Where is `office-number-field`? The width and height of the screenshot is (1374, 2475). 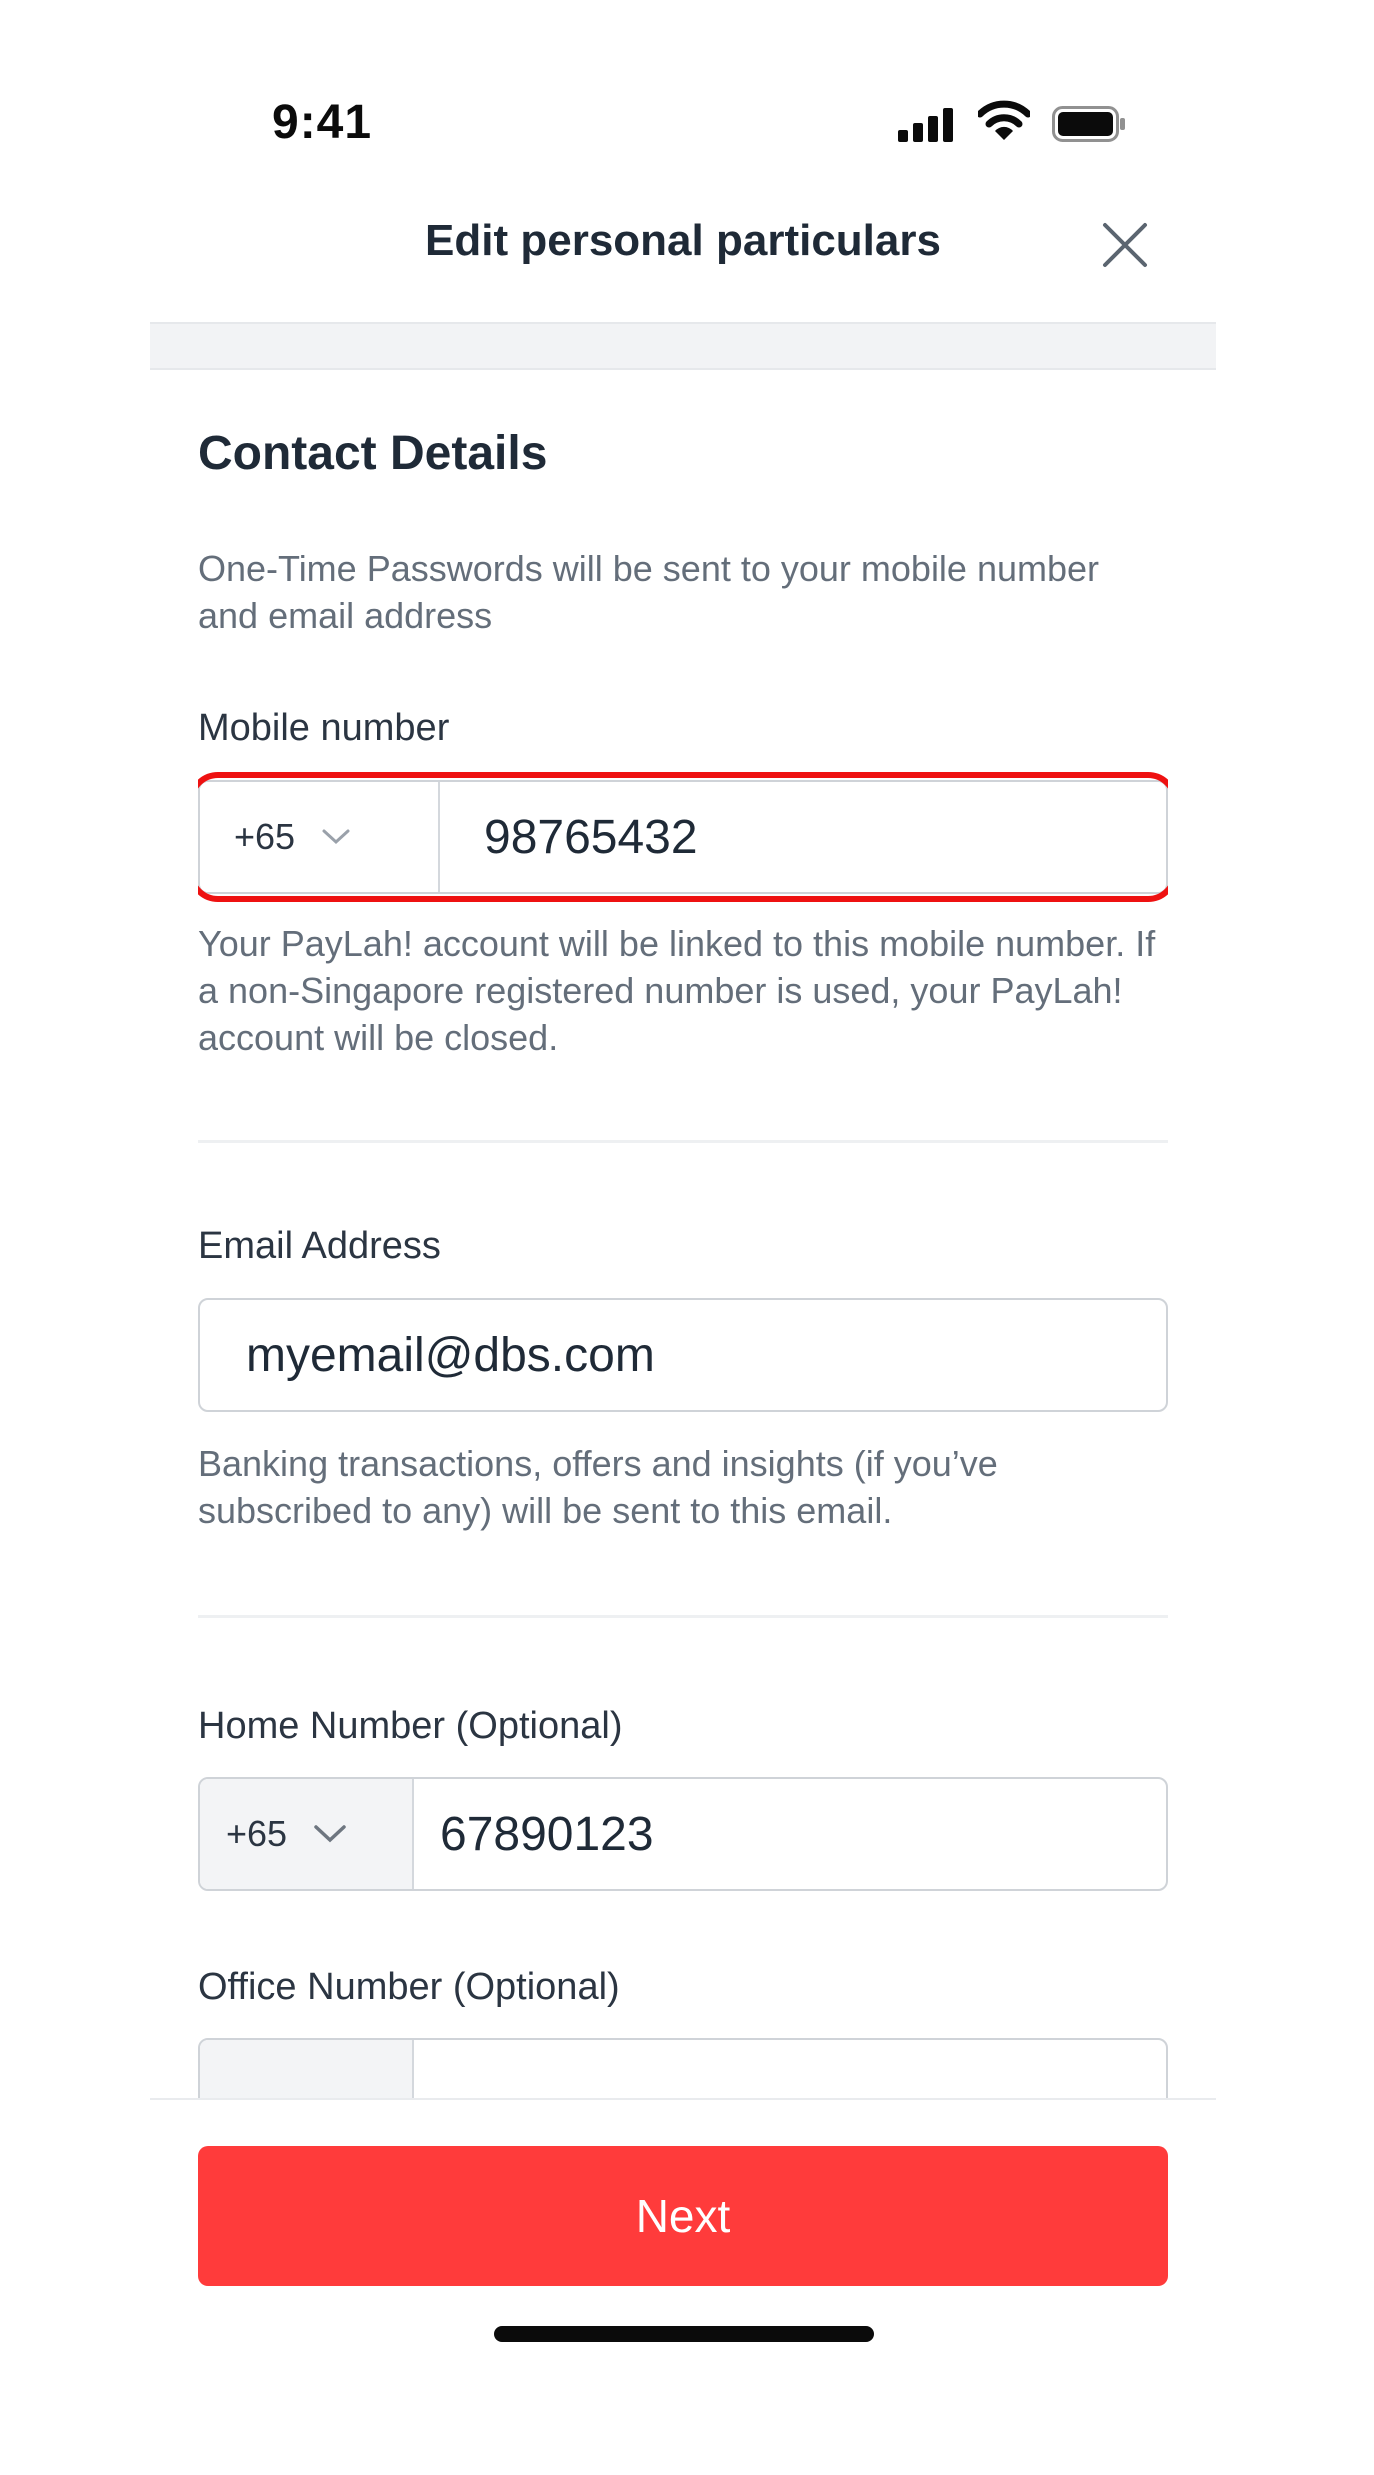
office-number-field is located at coordinates (683, 2068).